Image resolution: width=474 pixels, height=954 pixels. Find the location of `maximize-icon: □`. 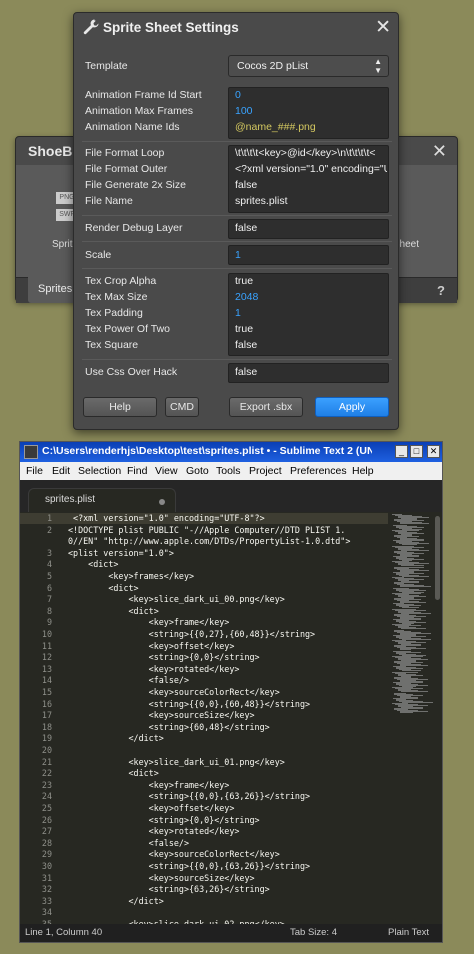

maximize-icon: □ is located at coordinates (416, 451).